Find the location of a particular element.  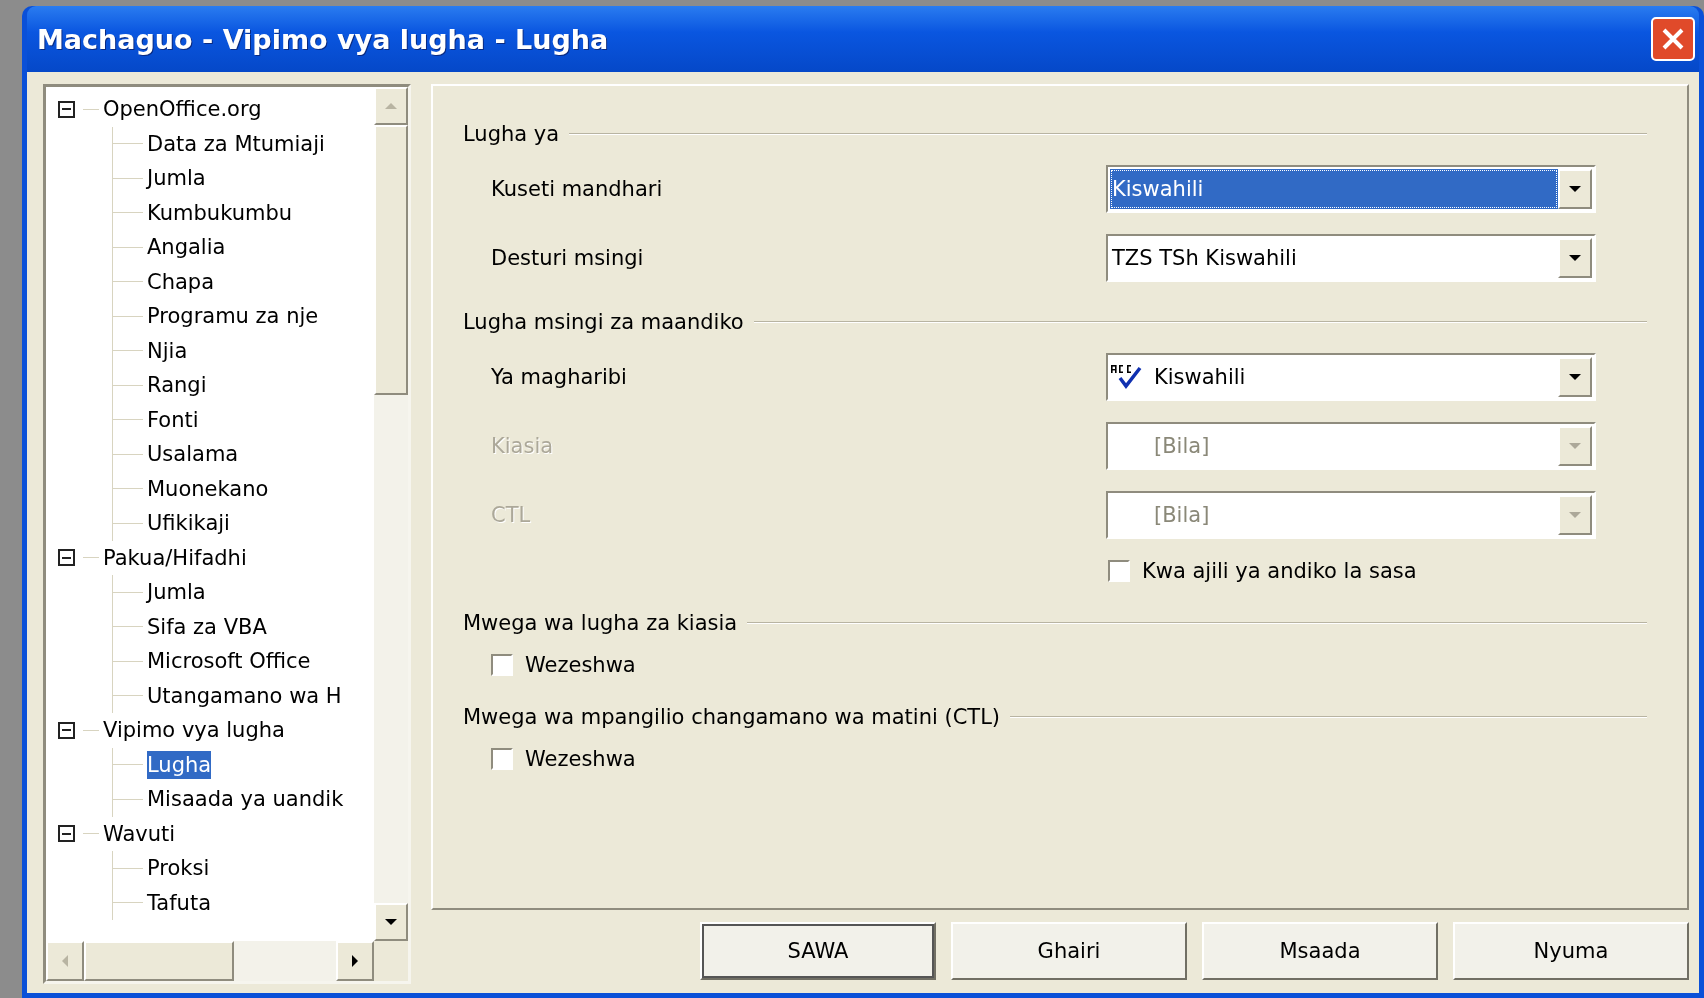

dialog-button: Msaada is located at coordinates (1320, 951).